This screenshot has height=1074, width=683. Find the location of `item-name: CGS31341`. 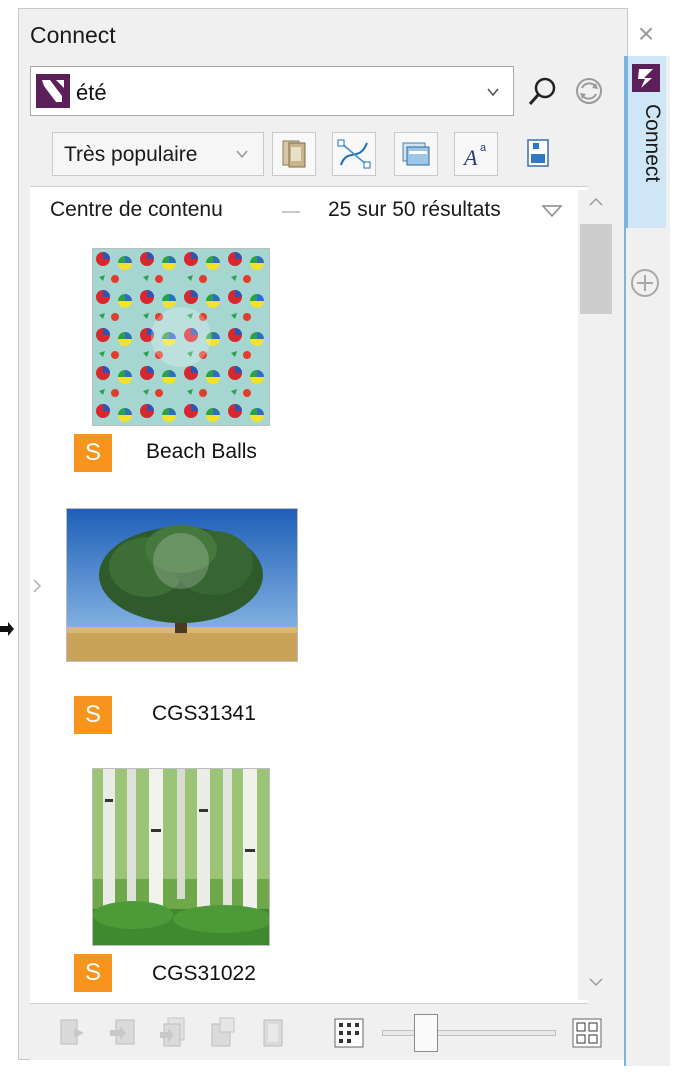

item-name: CGS31341 is located at coordinates (204, 714).